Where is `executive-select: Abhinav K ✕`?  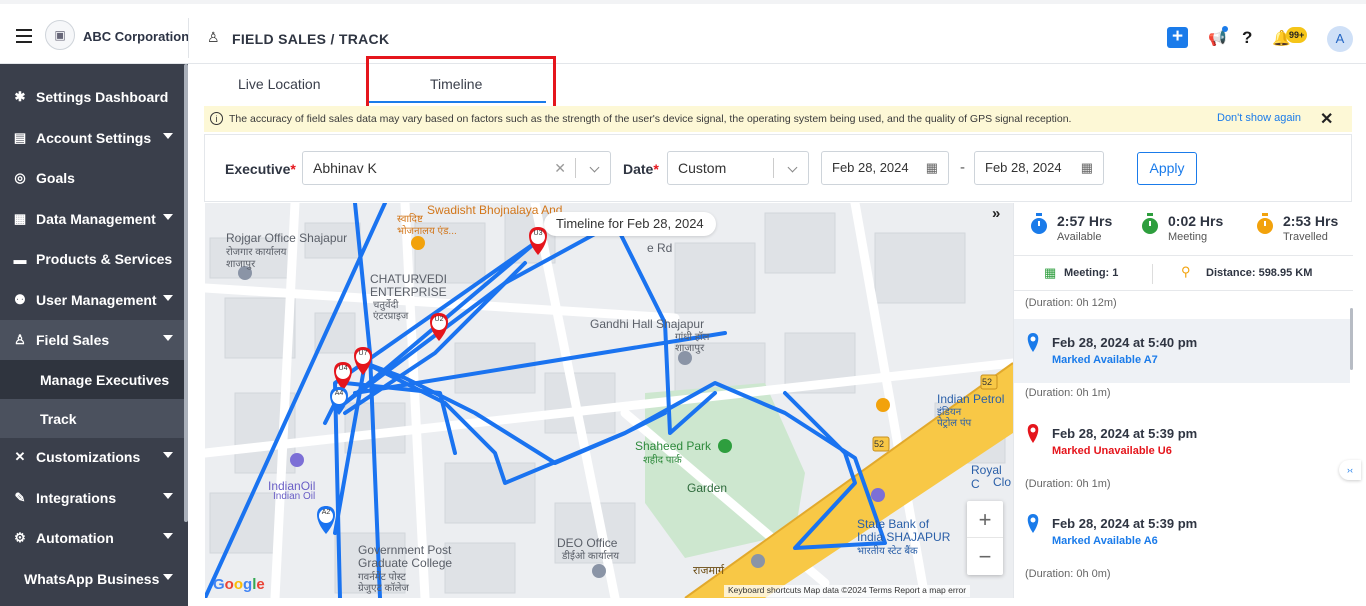
executive-select: Abhinav K ✕ is located at coordinates (456, 168).